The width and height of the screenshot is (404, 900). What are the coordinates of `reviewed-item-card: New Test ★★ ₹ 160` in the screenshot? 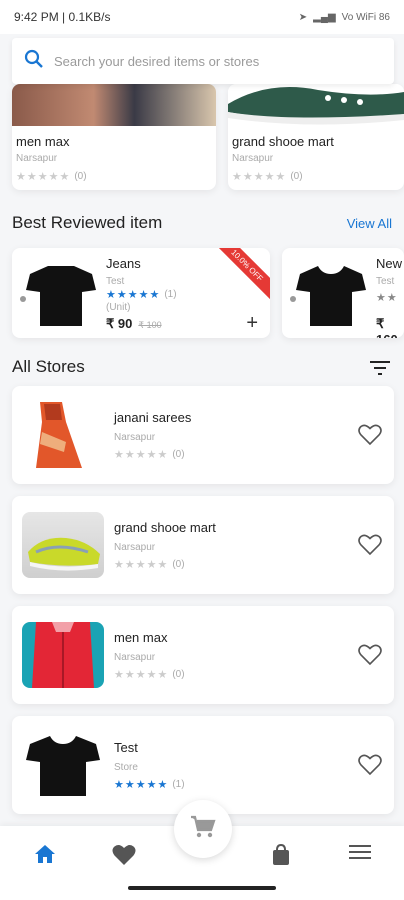 It's located at (343, 293).